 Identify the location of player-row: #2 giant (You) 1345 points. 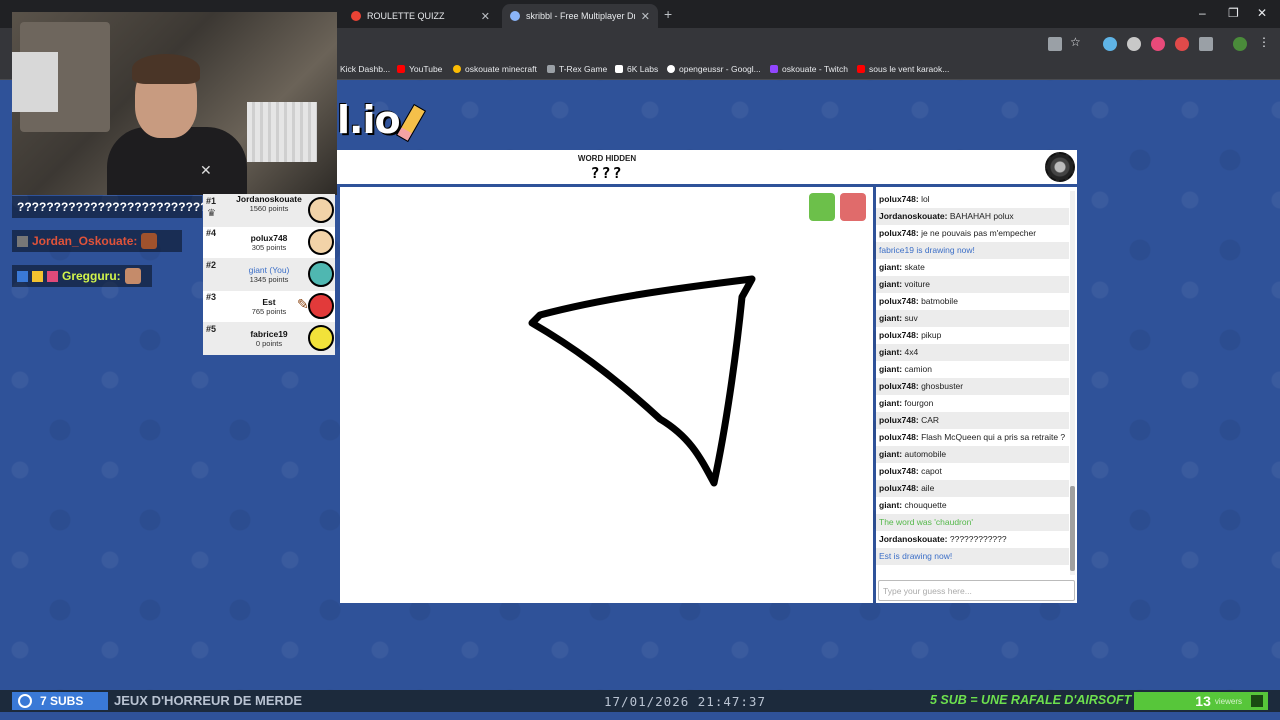
(269, 274).